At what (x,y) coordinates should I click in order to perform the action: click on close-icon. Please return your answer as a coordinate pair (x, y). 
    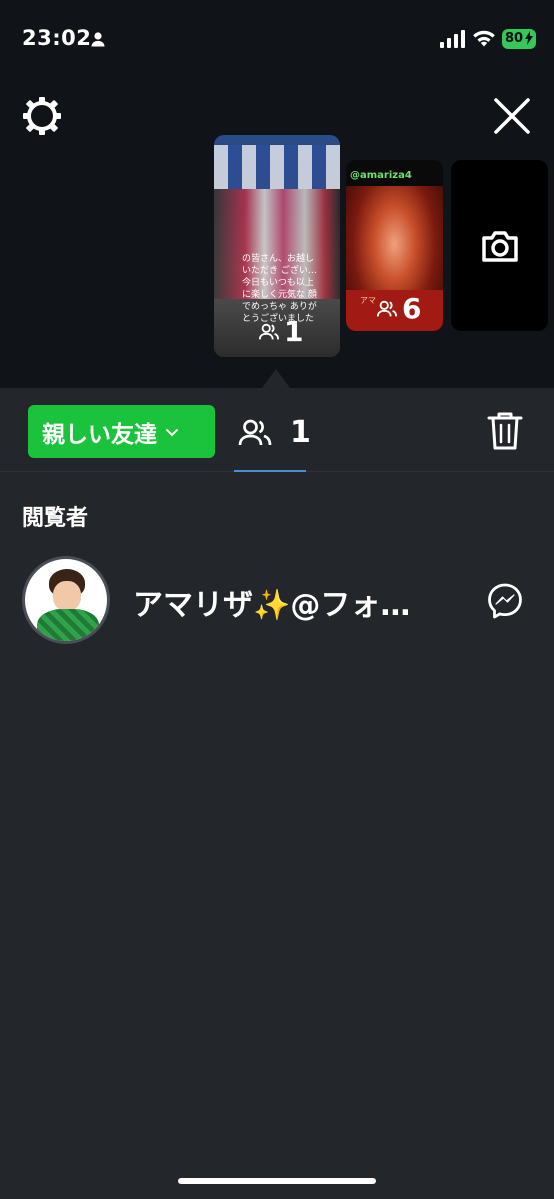
    Looking at the image, I should click on (512, 116).